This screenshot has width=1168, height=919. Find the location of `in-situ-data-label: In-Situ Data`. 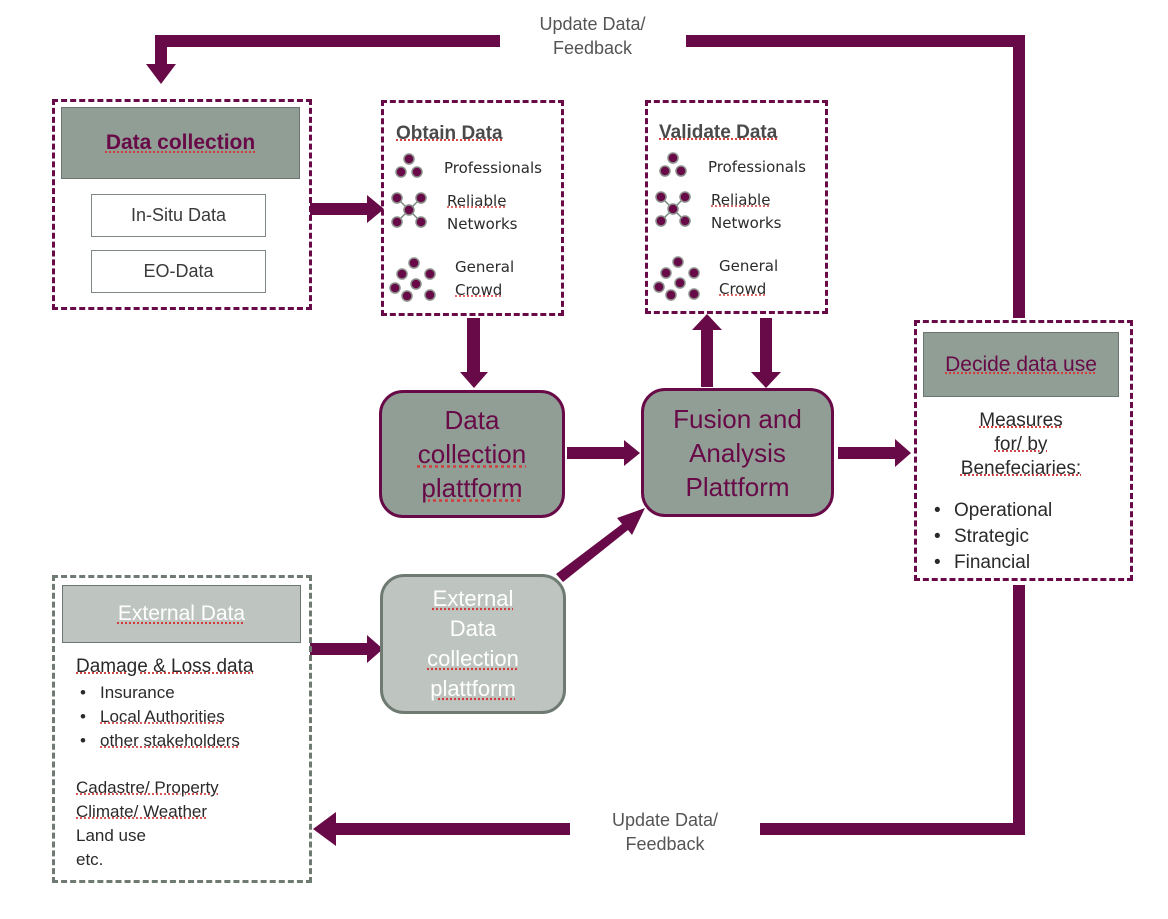

in-situ-data-label: In-Situ Data is located at coordinates (178, 215).